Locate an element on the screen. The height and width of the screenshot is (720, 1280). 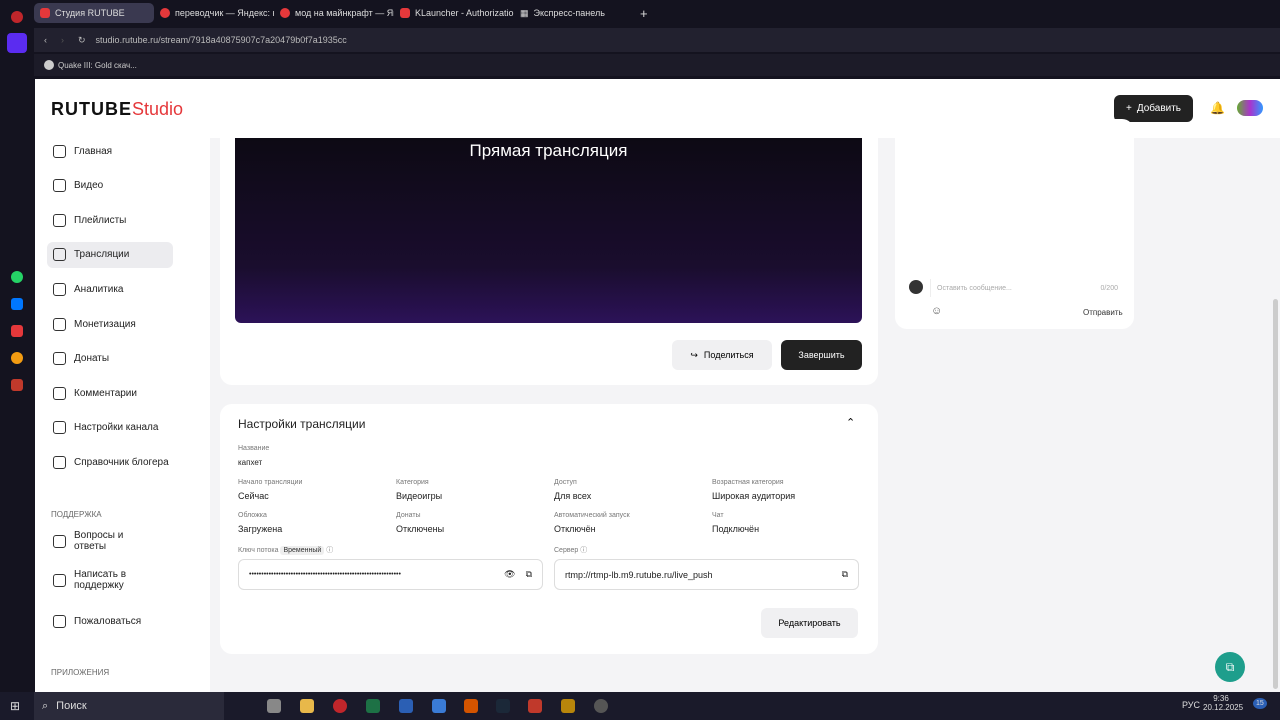
mail-icon is located at coordinates (59, 580).